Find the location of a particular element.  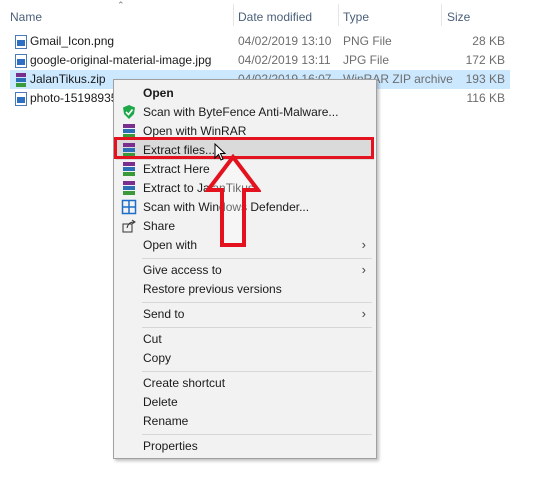

menu-item-give-access: Give access to › is located at coordinates (245, 270).